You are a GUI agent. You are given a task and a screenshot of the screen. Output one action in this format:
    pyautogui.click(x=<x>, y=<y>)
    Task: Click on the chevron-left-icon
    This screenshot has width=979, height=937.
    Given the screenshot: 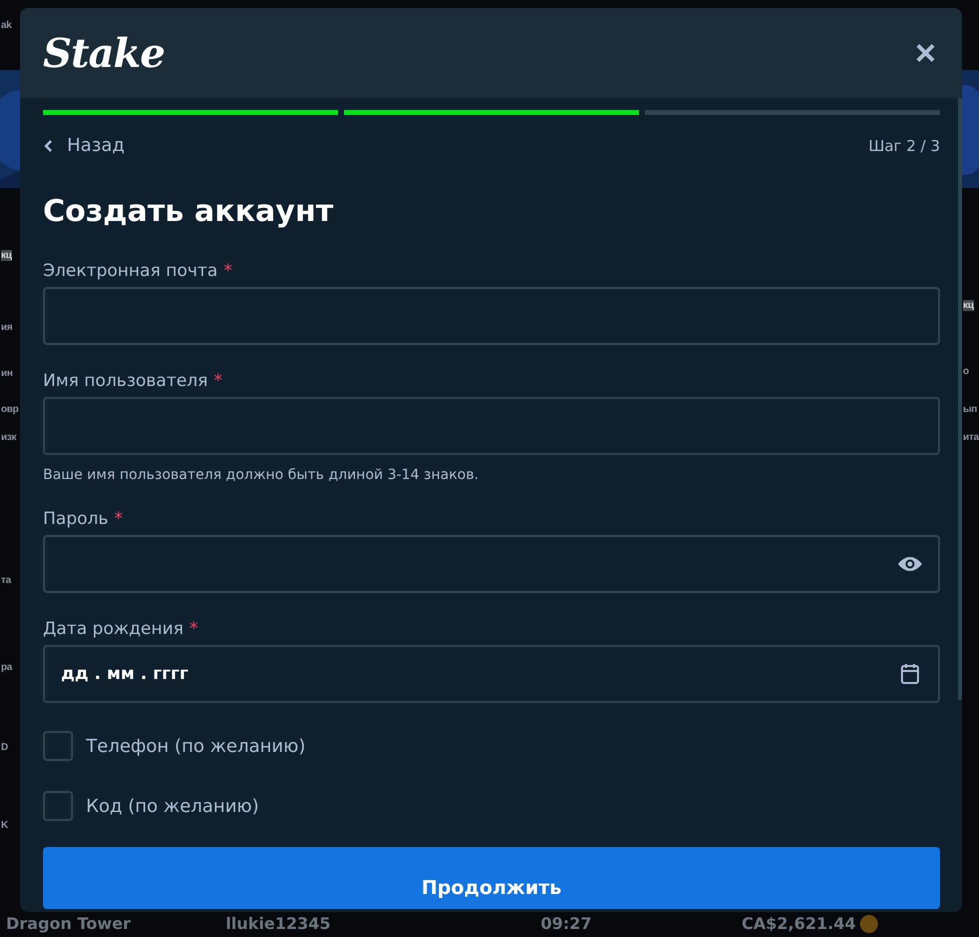 What is the action you would take?
    pyautogui.click(x=48, y=145)
    